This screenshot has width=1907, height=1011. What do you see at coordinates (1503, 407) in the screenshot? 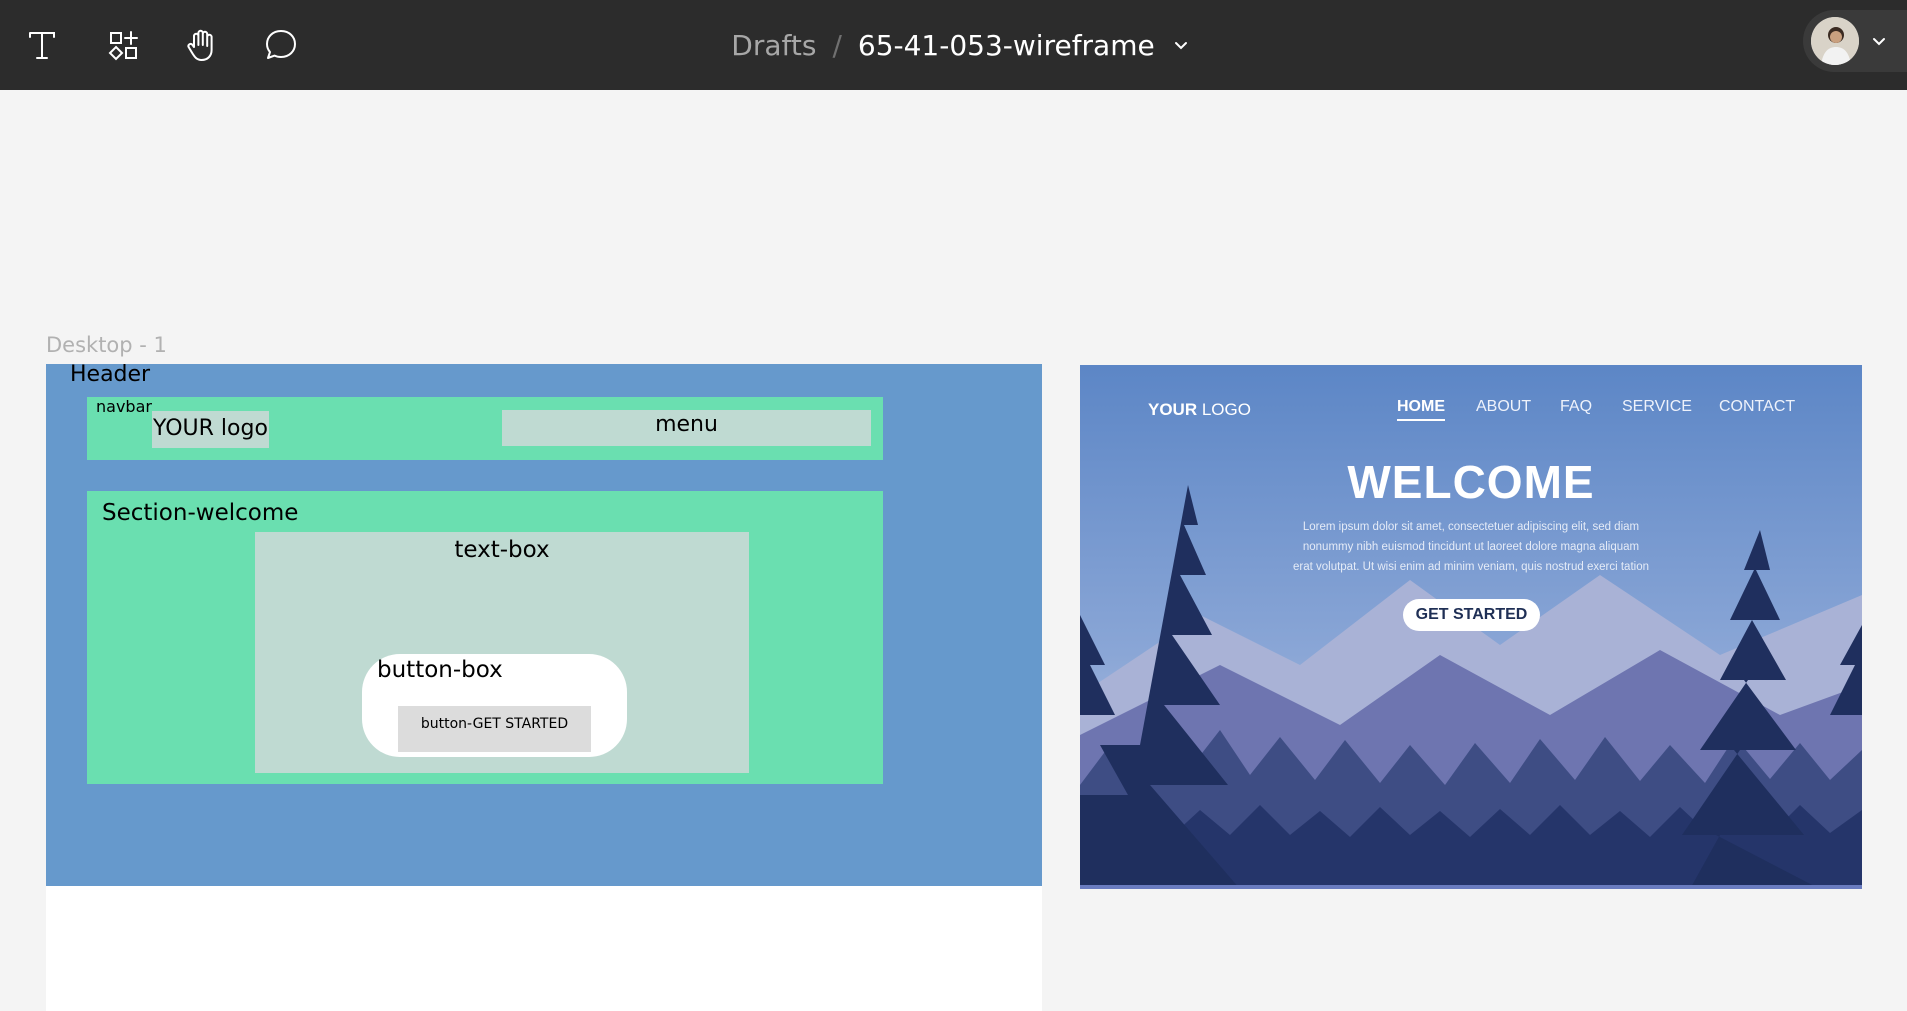
I see `reference-nav-about: ABOUT` at bounding box center [1503, 407].